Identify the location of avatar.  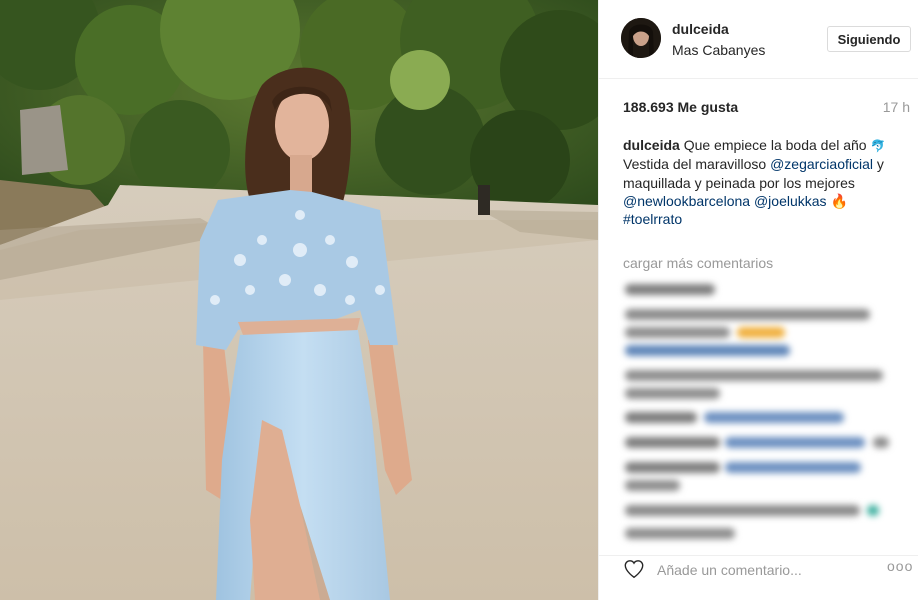
(641, 38).